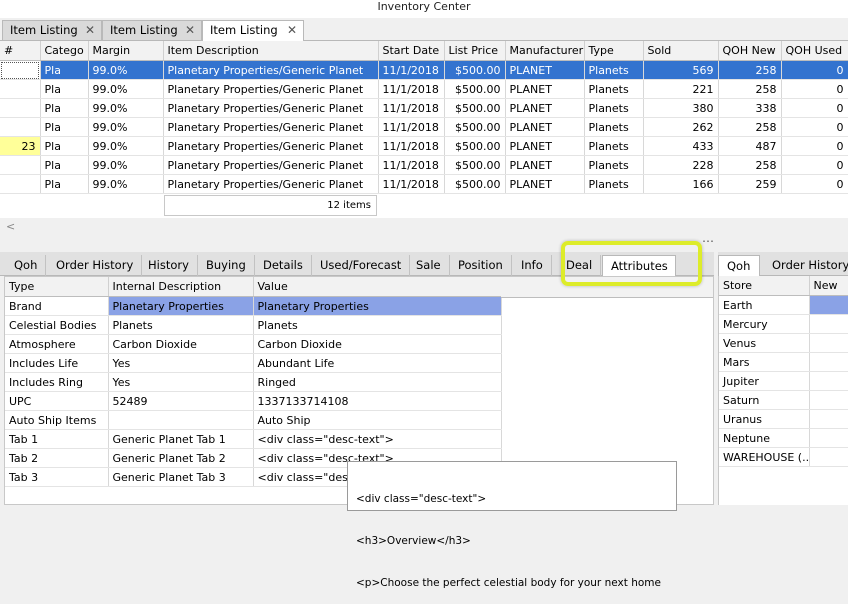 The width and height of the screenshot is (848, 604). What do you see at coordinates (271, 51) in the screenshot?
I see `column-header-item-description: Item Description` at bounding box center [271, 51].